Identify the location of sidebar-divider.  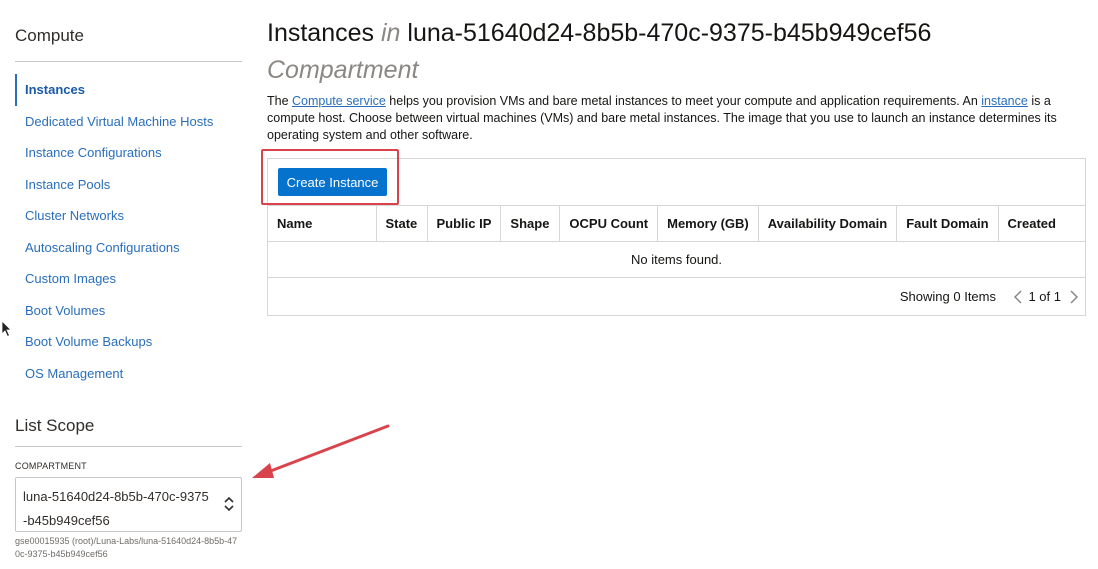
(128, 61).